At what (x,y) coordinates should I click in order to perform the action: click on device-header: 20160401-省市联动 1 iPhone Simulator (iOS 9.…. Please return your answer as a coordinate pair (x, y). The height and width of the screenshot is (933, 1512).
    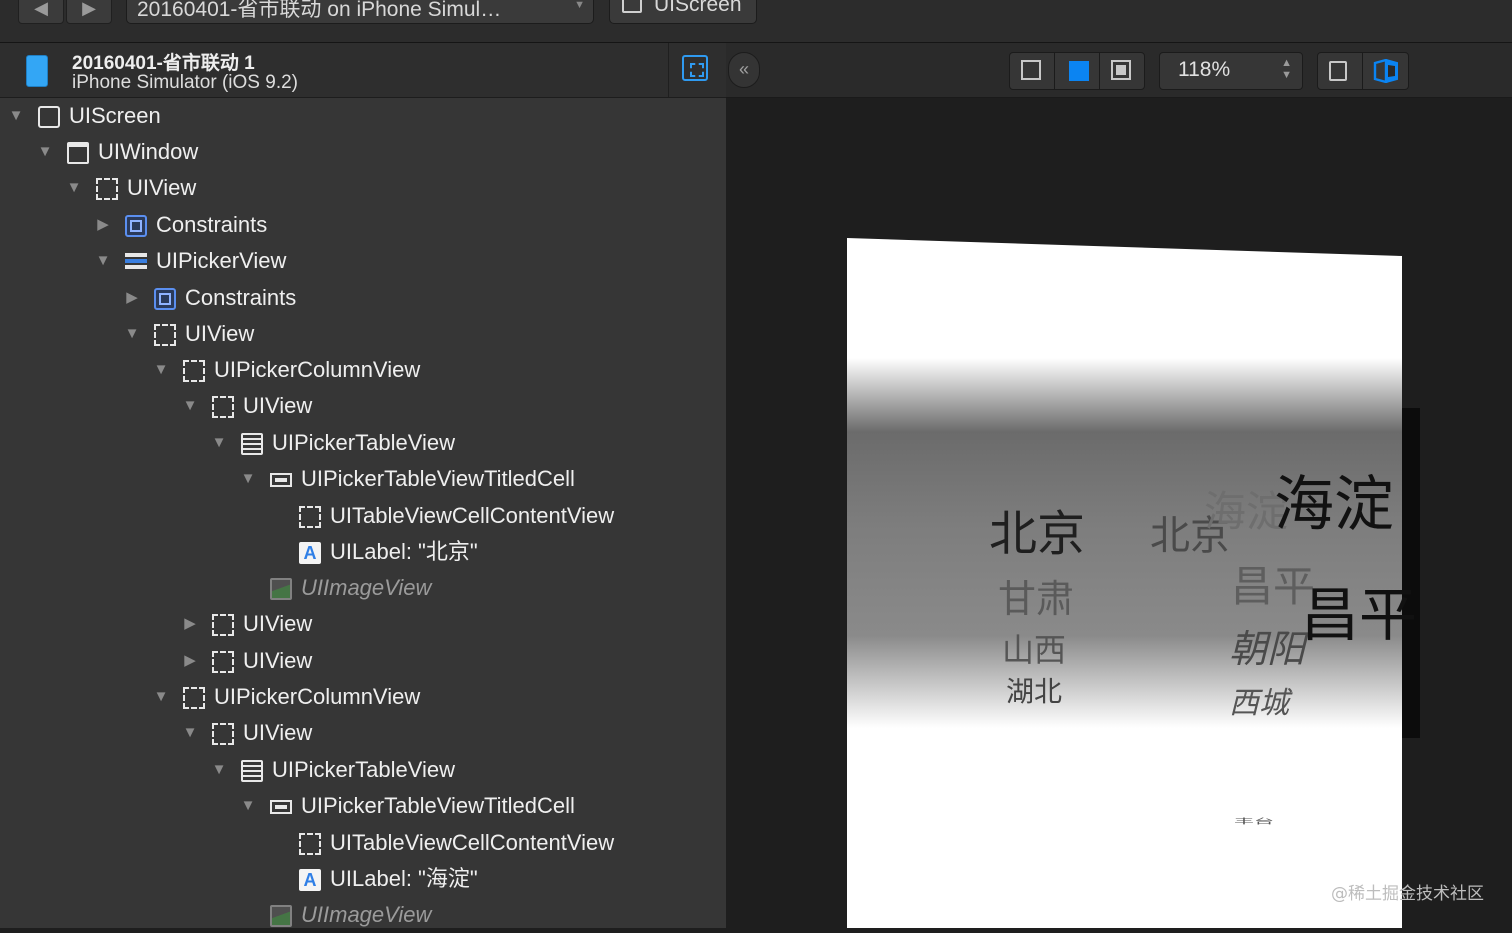
    Looking at the image, I should click on (363, 70).